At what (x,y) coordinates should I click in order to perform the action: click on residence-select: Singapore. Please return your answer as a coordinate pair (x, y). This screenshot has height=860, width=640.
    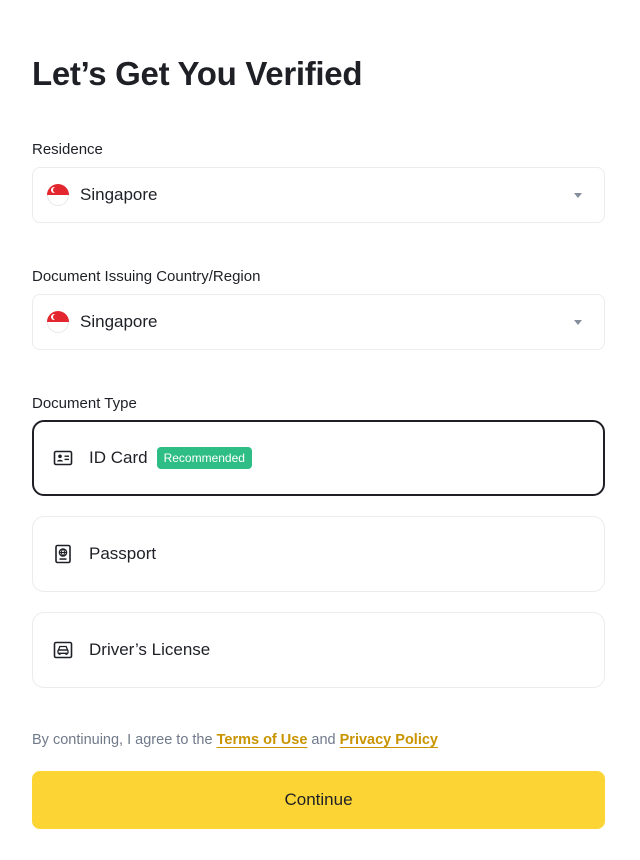
    Looking at the image, I should click on (318, 195).